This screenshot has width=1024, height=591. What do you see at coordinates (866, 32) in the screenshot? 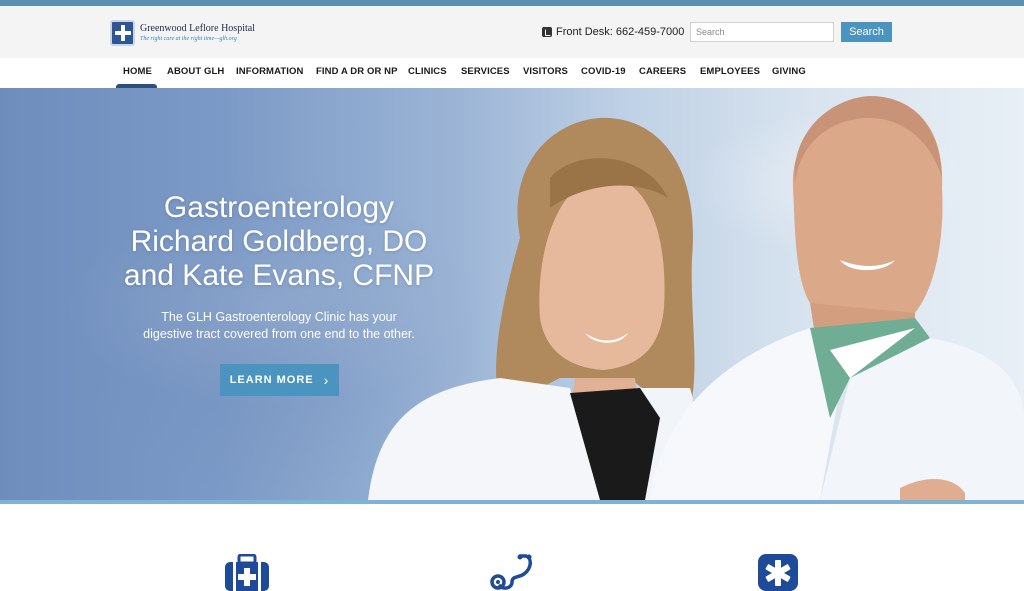
I see `search-button: Search` at bounding box center [866, 32].